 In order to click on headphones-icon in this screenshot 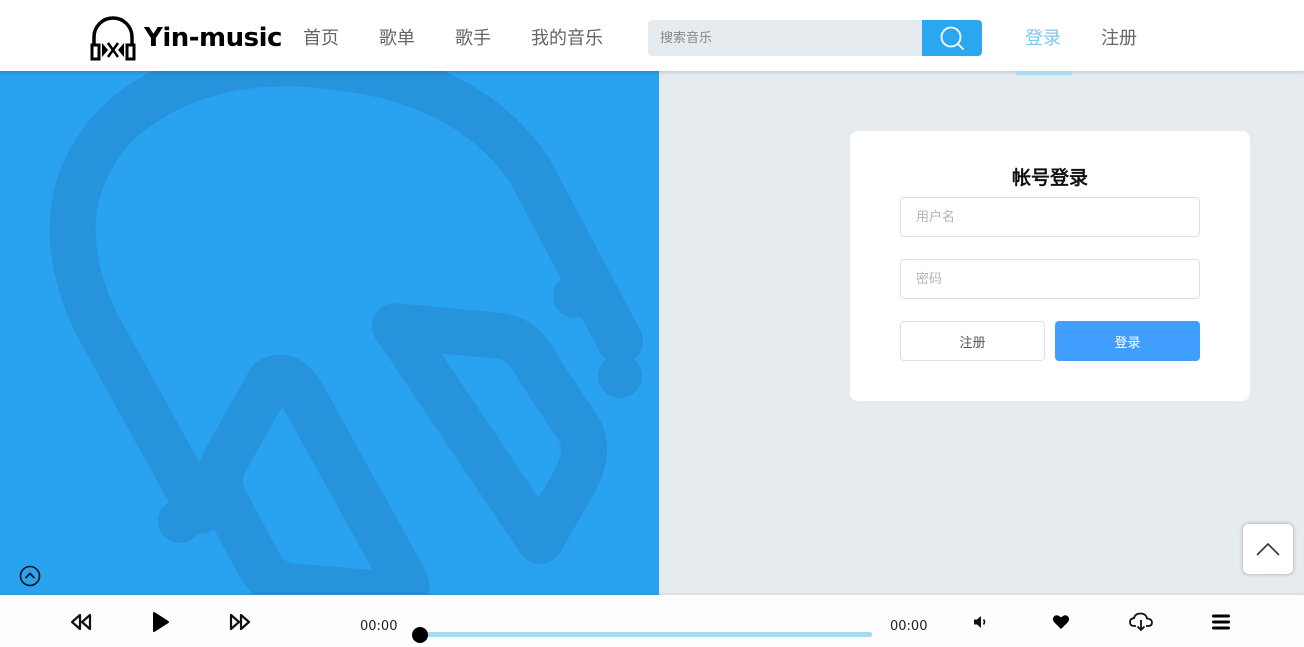, I will do `click(113, 38)`.